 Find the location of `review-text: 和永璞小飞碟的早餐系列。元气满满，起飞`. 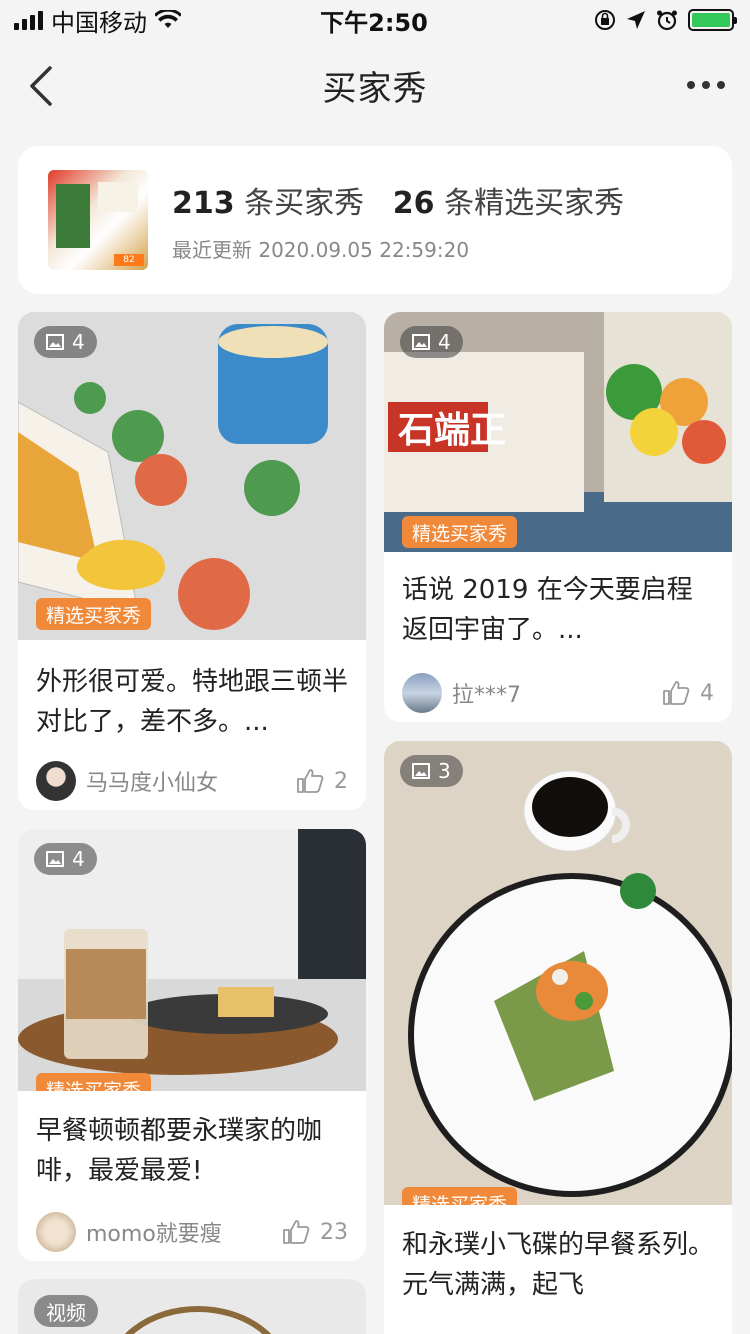

review-text: 和永璞小飞碟的早餐系列。元气满满，起飞 is located at coordinates (558, 1265).